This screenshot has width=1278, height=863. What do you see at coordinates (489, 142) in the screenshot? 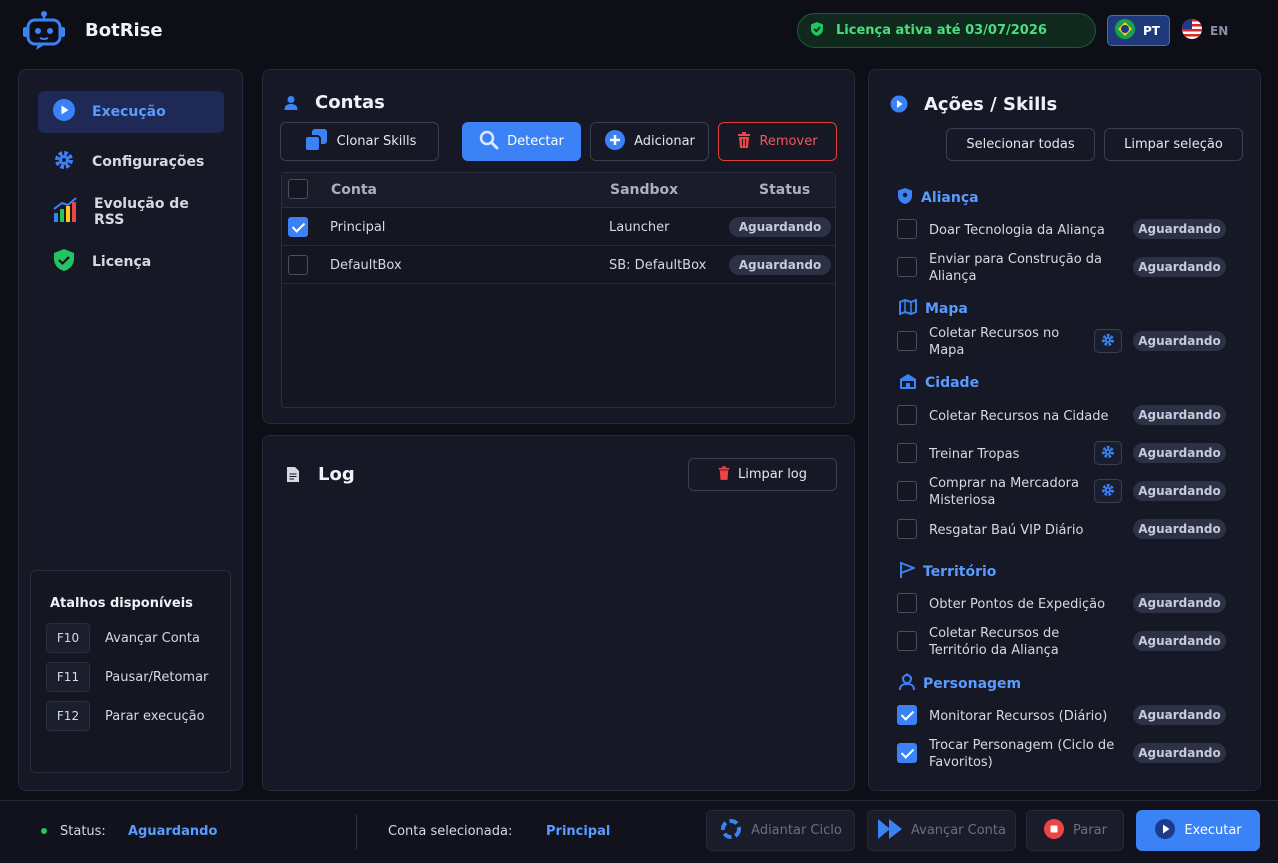
I see `search-icon` at bounding box center [489, 142].